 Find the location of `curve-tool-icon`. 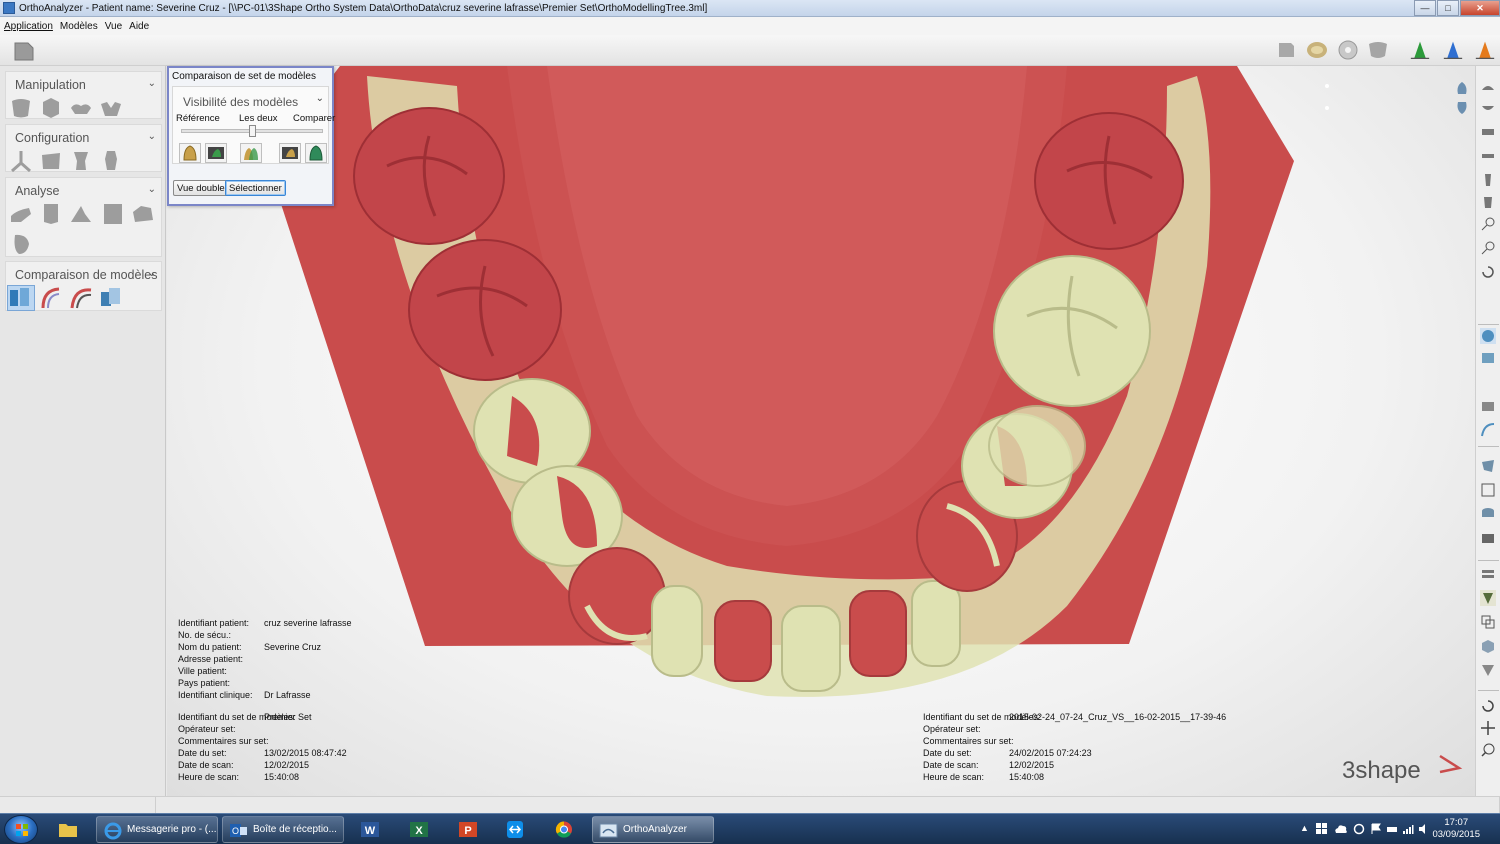

curve-tool-icon is located at coordinates (1488, 430).